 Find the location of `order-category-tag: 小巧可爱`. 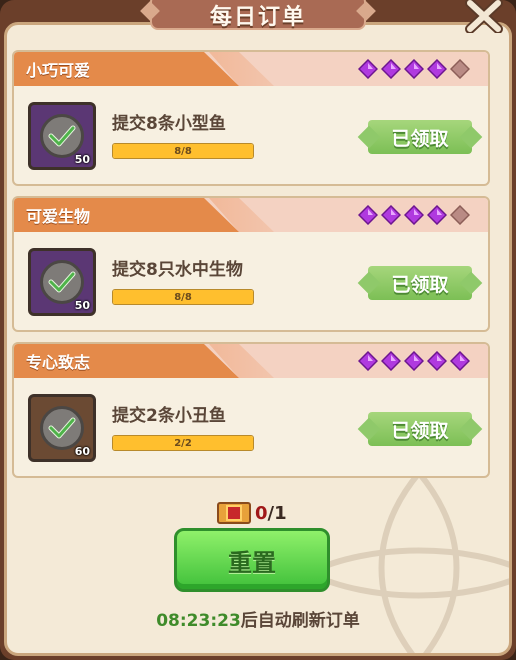

order-category-tag: 小巧可爱 is located at coordinates (126, 69).